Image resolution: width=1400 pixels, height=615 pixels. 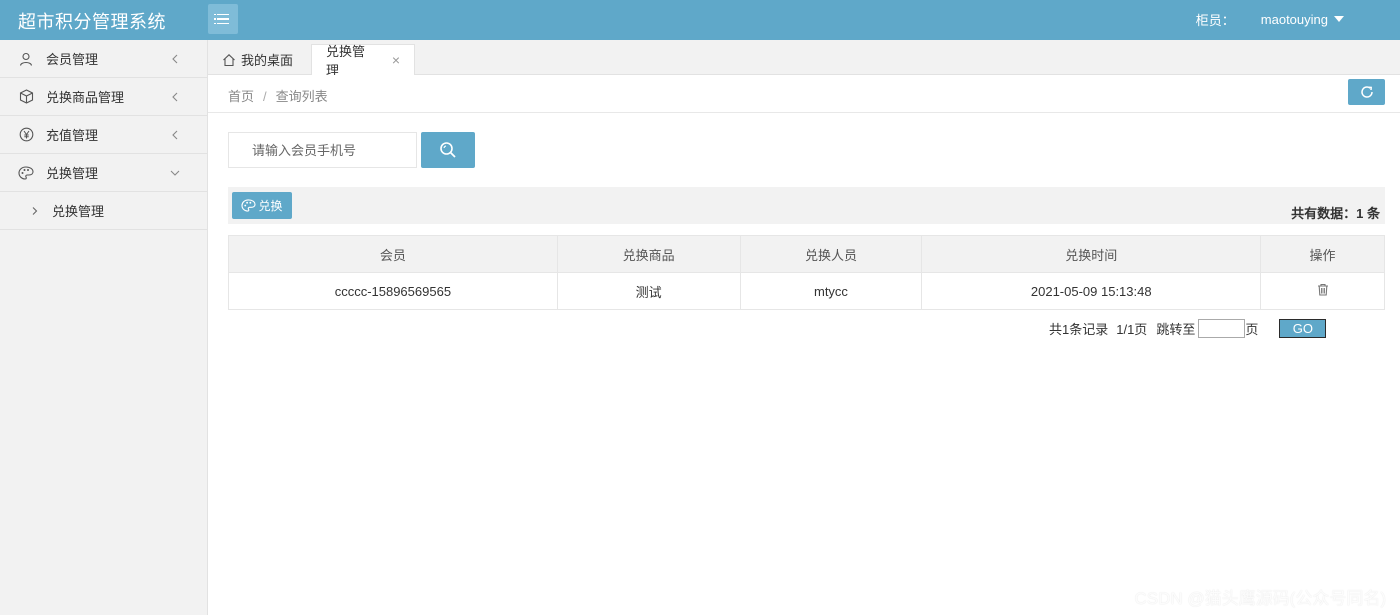 I want to click on cell-time: 2021-05-09 15:13:48, so click(x=1091, y=291).